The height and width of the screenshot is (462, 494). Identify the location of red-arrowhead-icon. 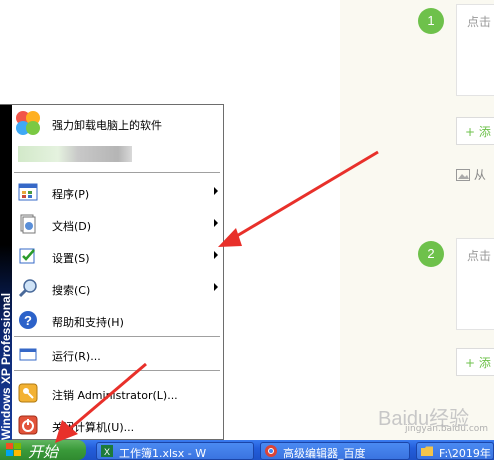
(230, 237).